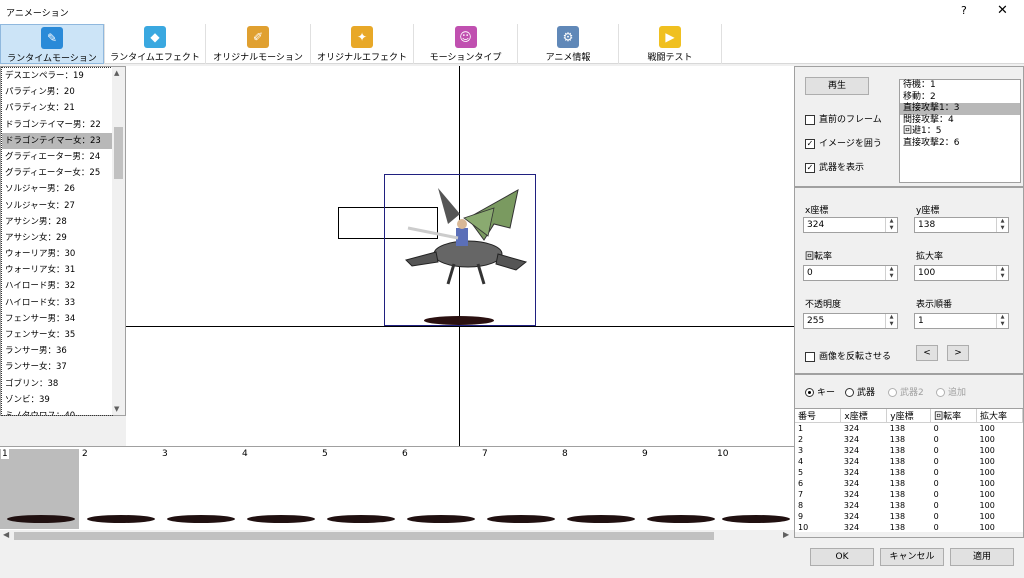  What do you see at coordinates (57, 173) in the screenshot?
I see `list-item: グラディエーター女：25` at bounding box center [57, 173].